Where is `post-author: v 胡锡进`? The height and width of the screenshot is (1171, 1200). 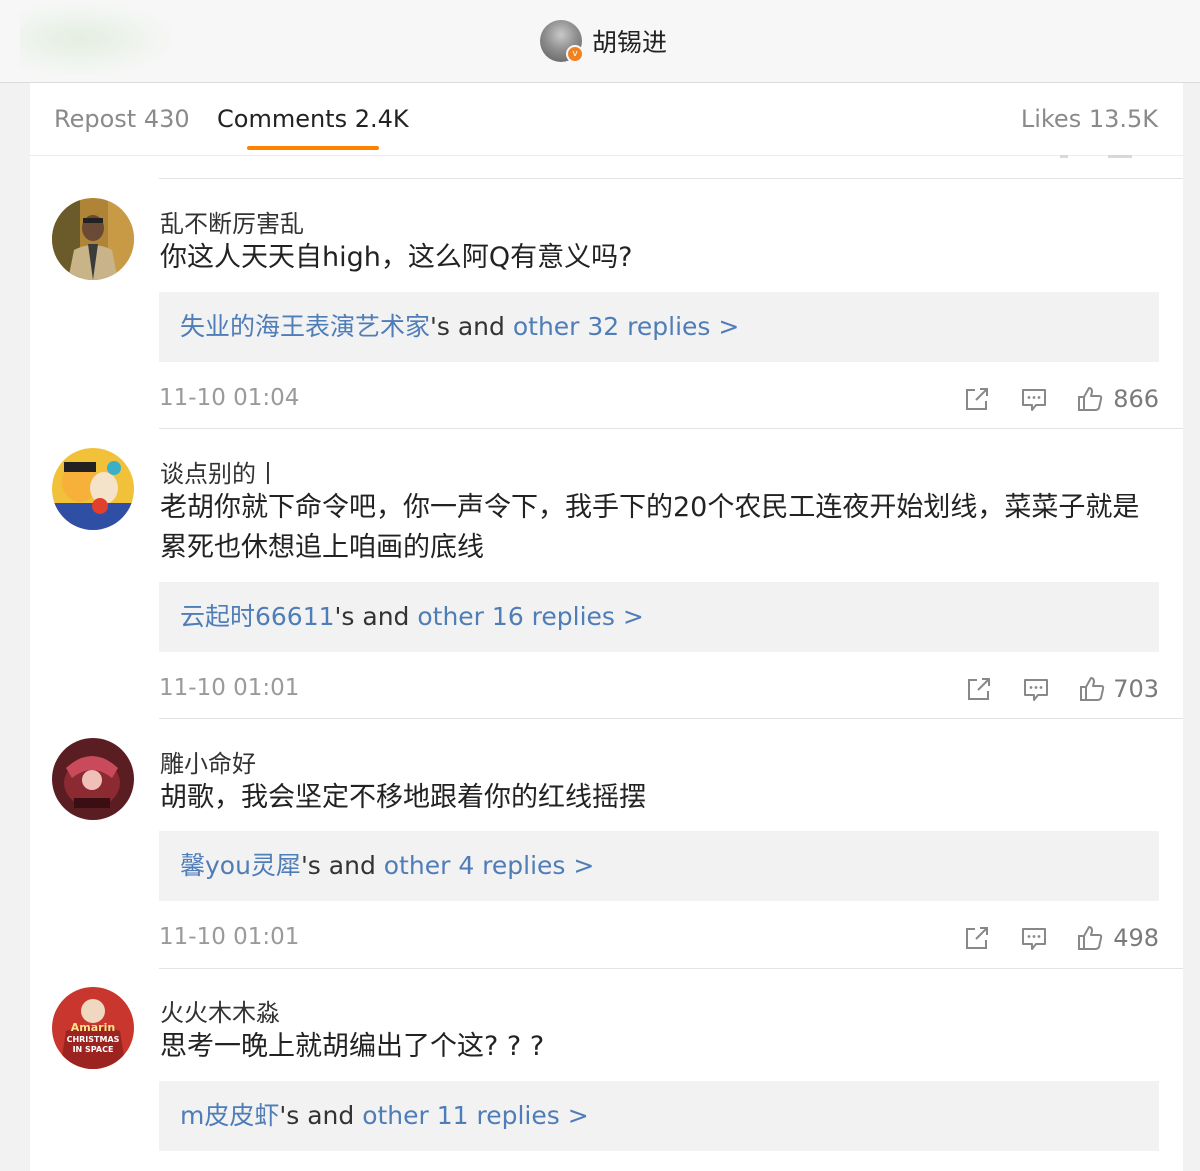
post-author: v 胡锡进 is located at coordinates (603, 41).